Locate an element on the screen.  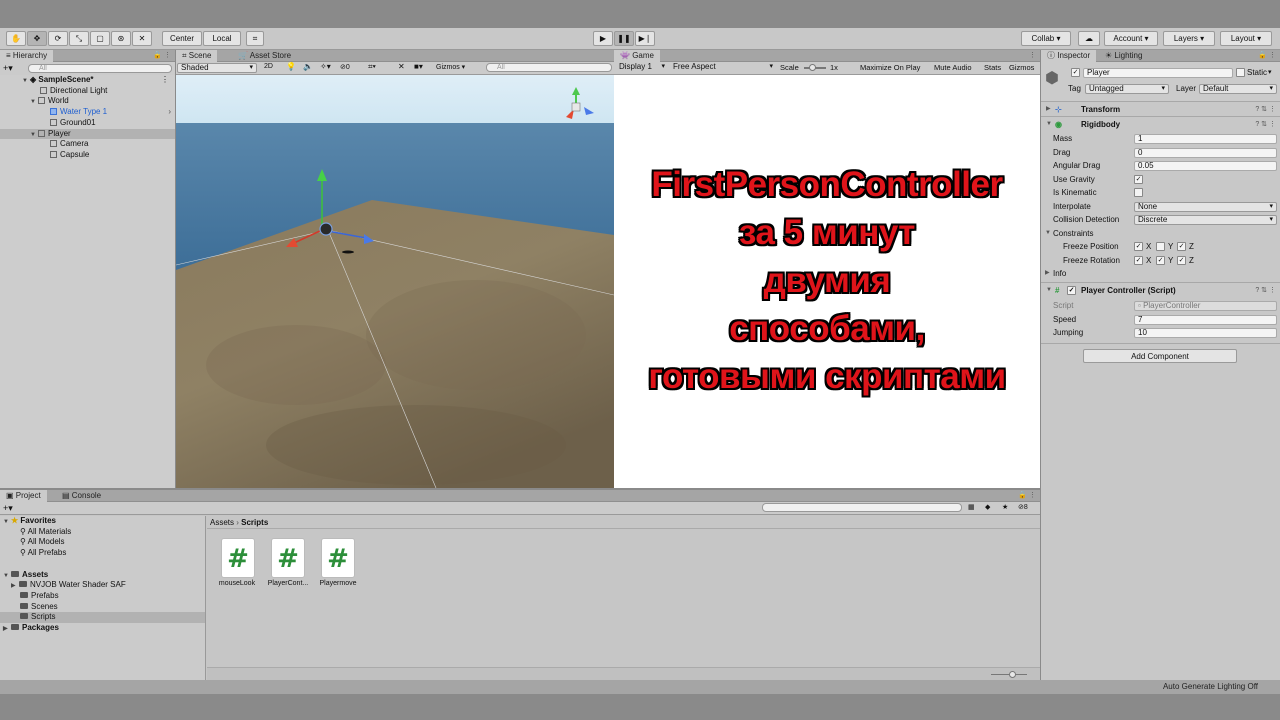
freeze-rot-z-checkbox: ✓ is located at coordinates (1181, 260).